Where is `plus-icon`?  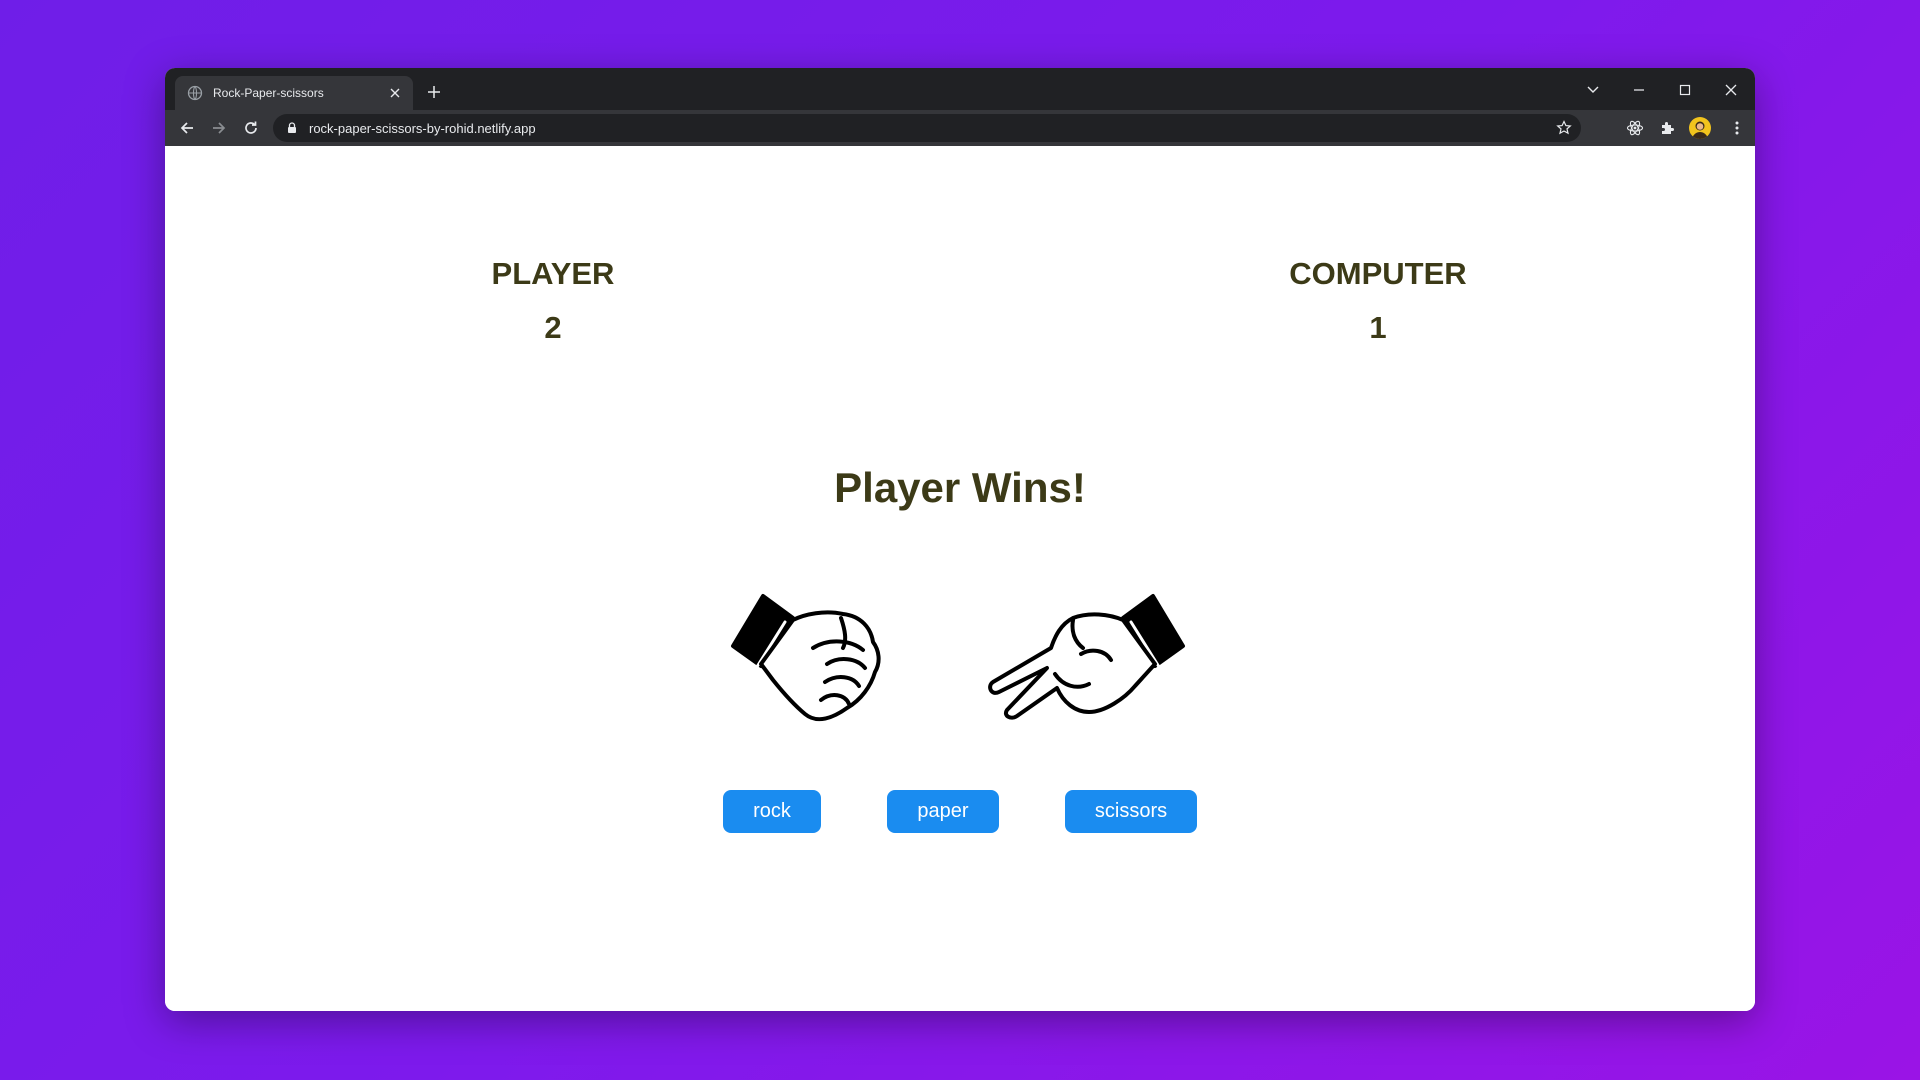
plus-icon is located at coordinates (434, 92).